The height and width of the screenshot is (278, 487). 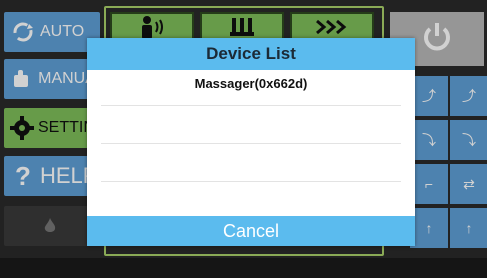 I want to click on device-list-item: Massager(0x662d), so click(x=251, y=88).